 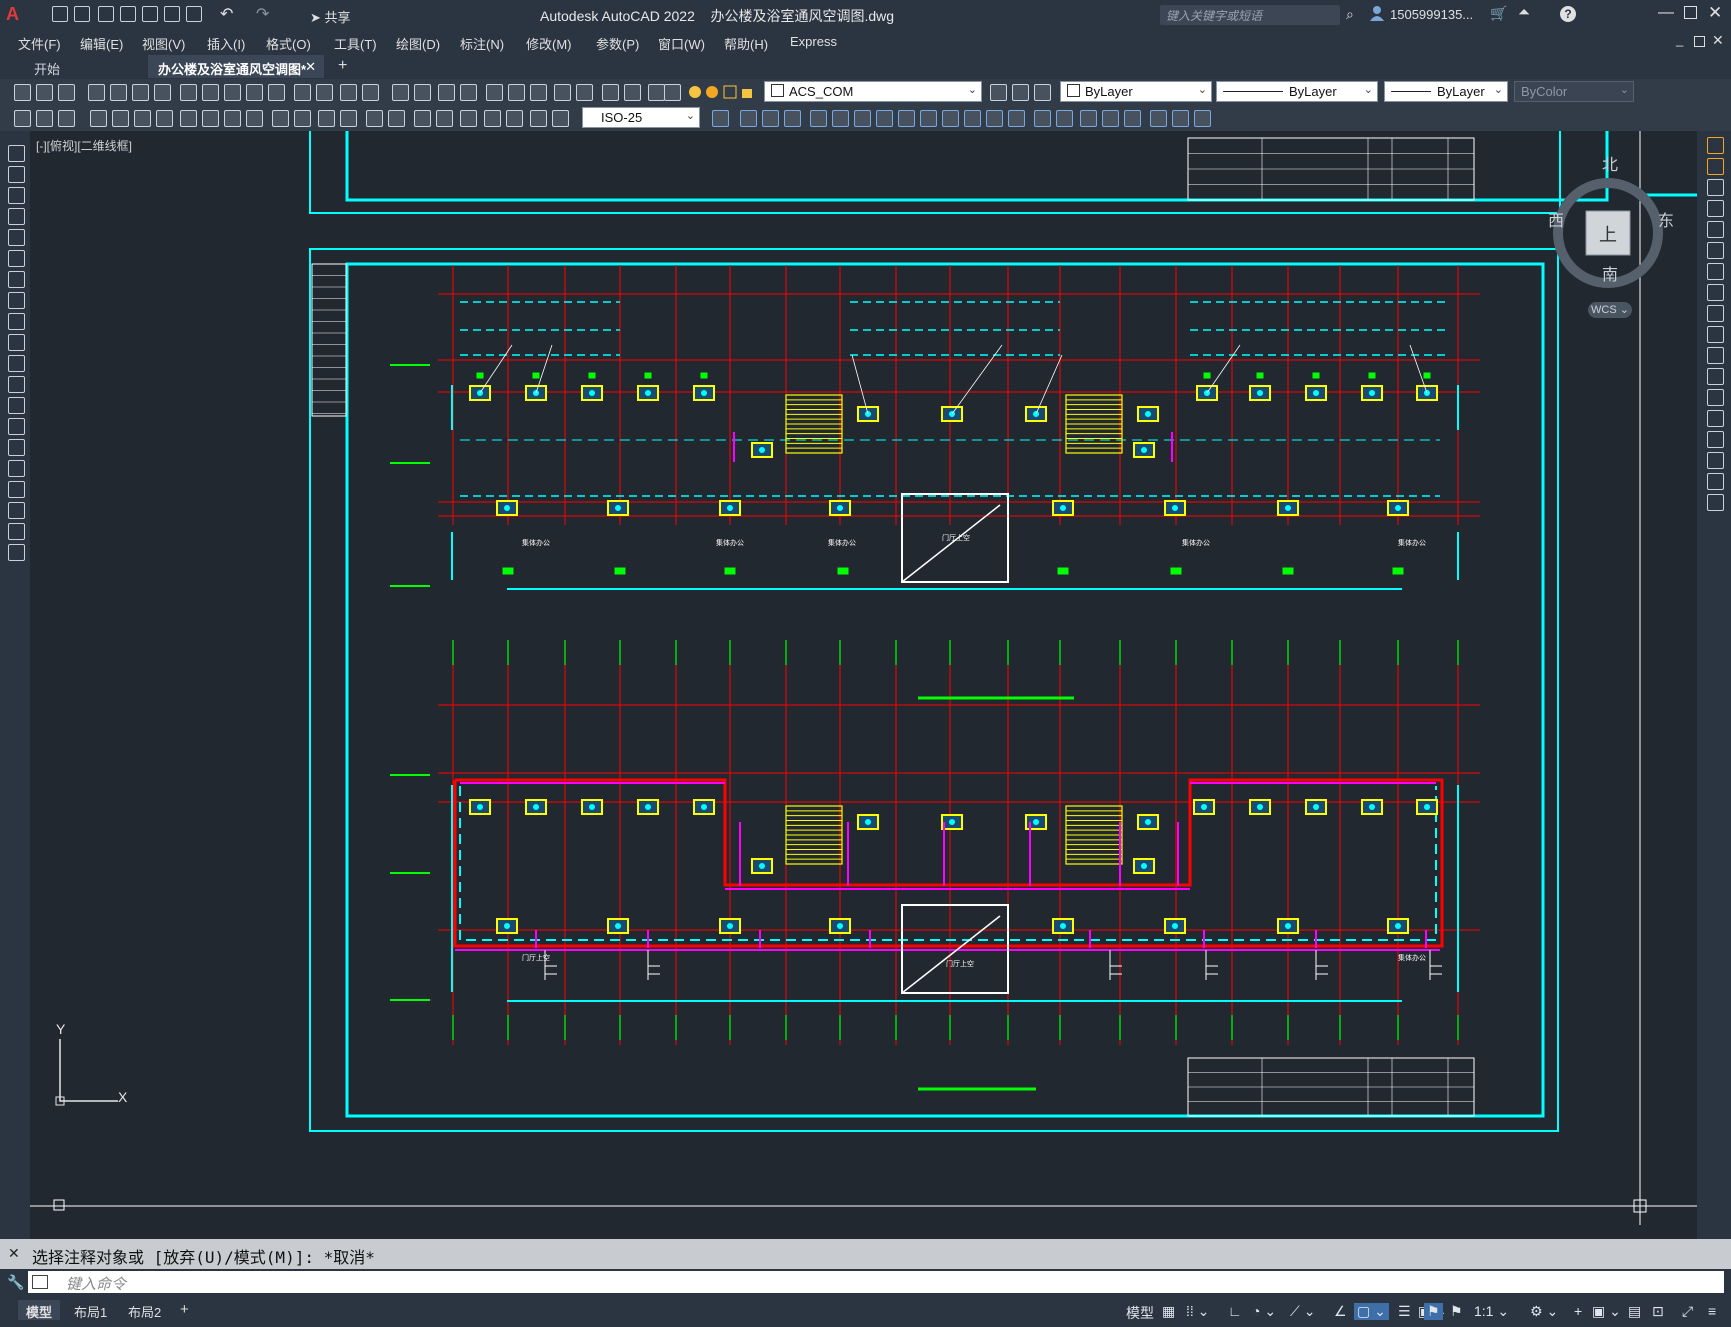 What do you see at coordinates (262, 14) in the screenshot?
I see `redo-icon: ↷` at bounding box center [262, 14].